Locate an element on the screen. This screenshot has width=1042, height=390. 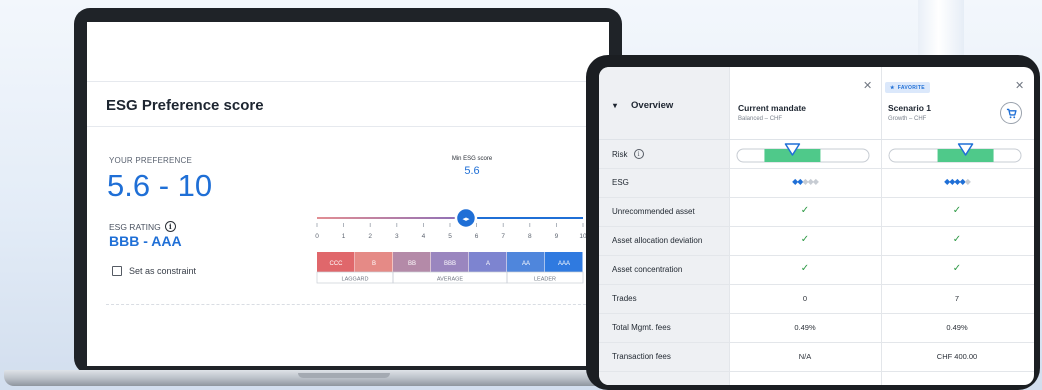
row-label: Asset allocation deviation is located at coordinates (657, 240).